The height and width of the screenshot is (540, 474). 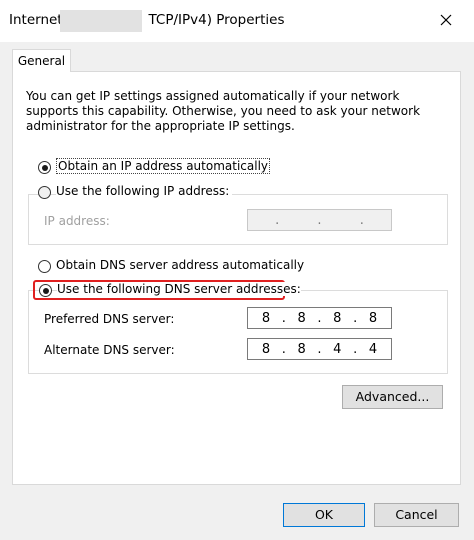 I want to click on dns-auto-label: Obtain DNS server address automatically, so click(x=180, y=265).